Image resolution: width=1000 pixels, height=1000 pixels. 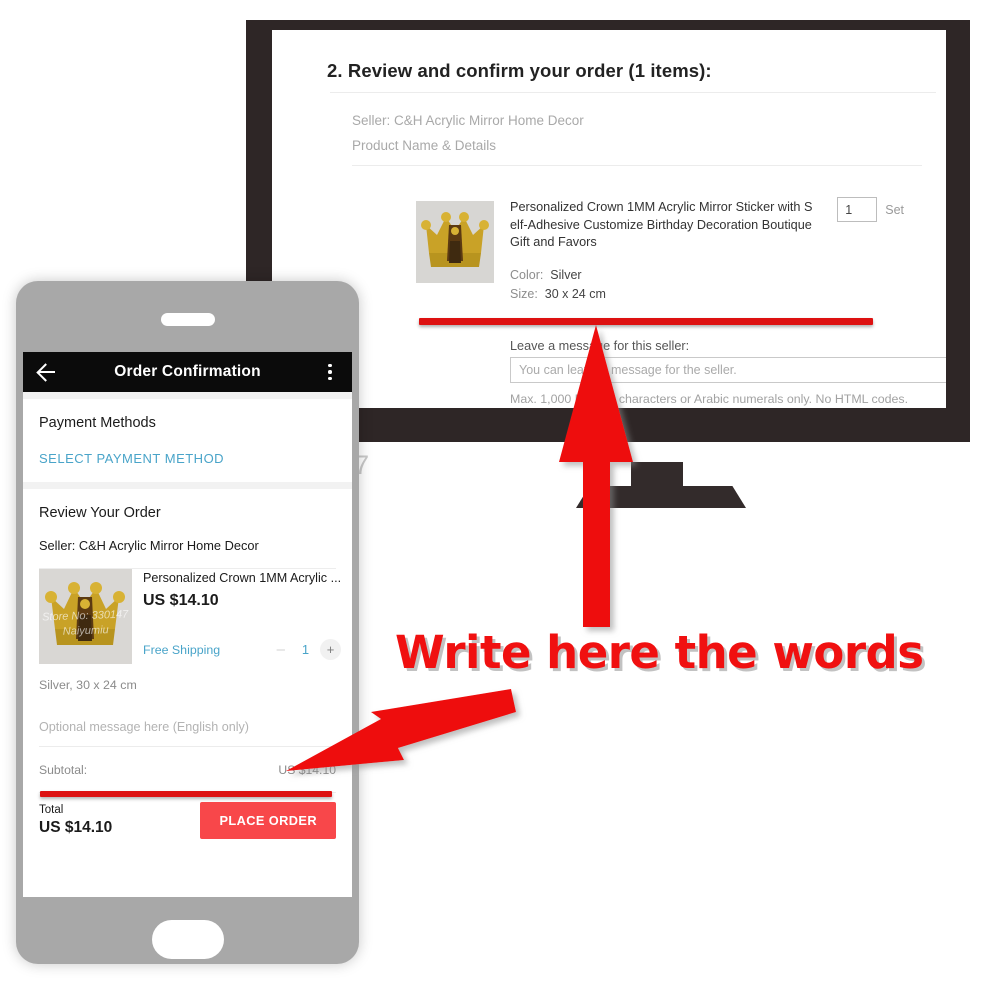 What do you see at coordinates (424, 145) in the screenshot?
I see `product-column-header: Product Name & Details` at bounding box center [424, 145].